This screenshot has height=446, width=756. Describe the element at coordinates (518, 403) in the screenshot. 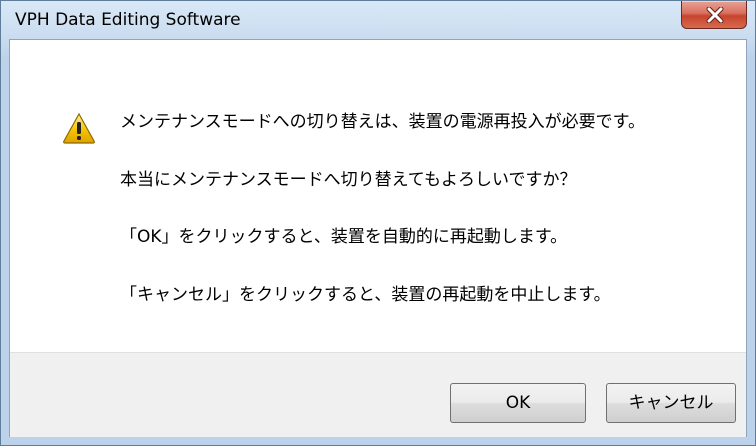

I see `ok-button: OK` at that location.